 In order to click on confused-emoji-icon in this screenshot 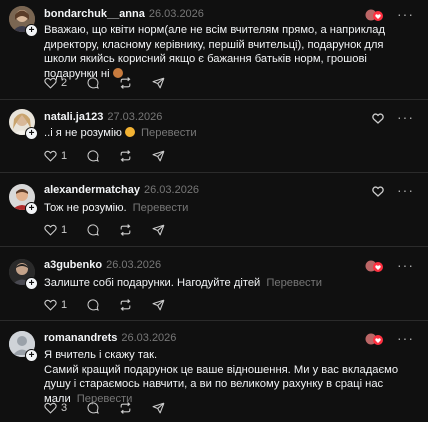, I will do `click(129, 132)`.